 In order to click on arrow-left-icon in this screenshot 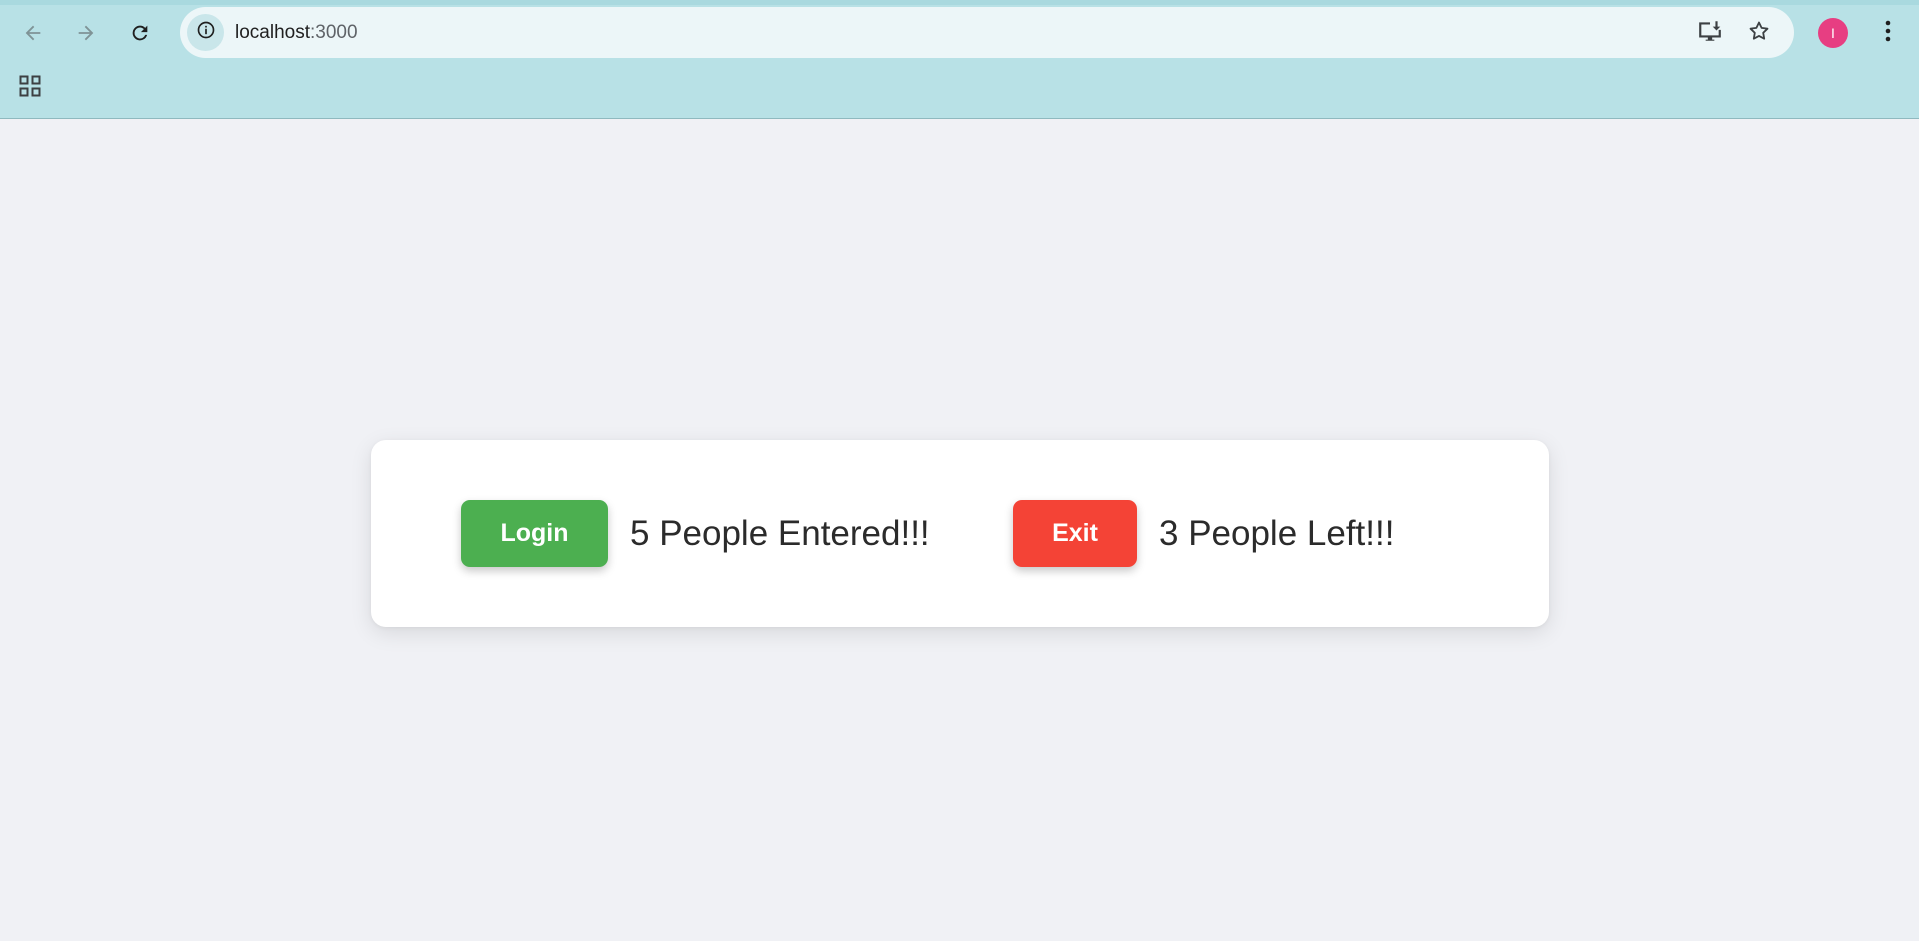, I will do `click(33, 33)`.